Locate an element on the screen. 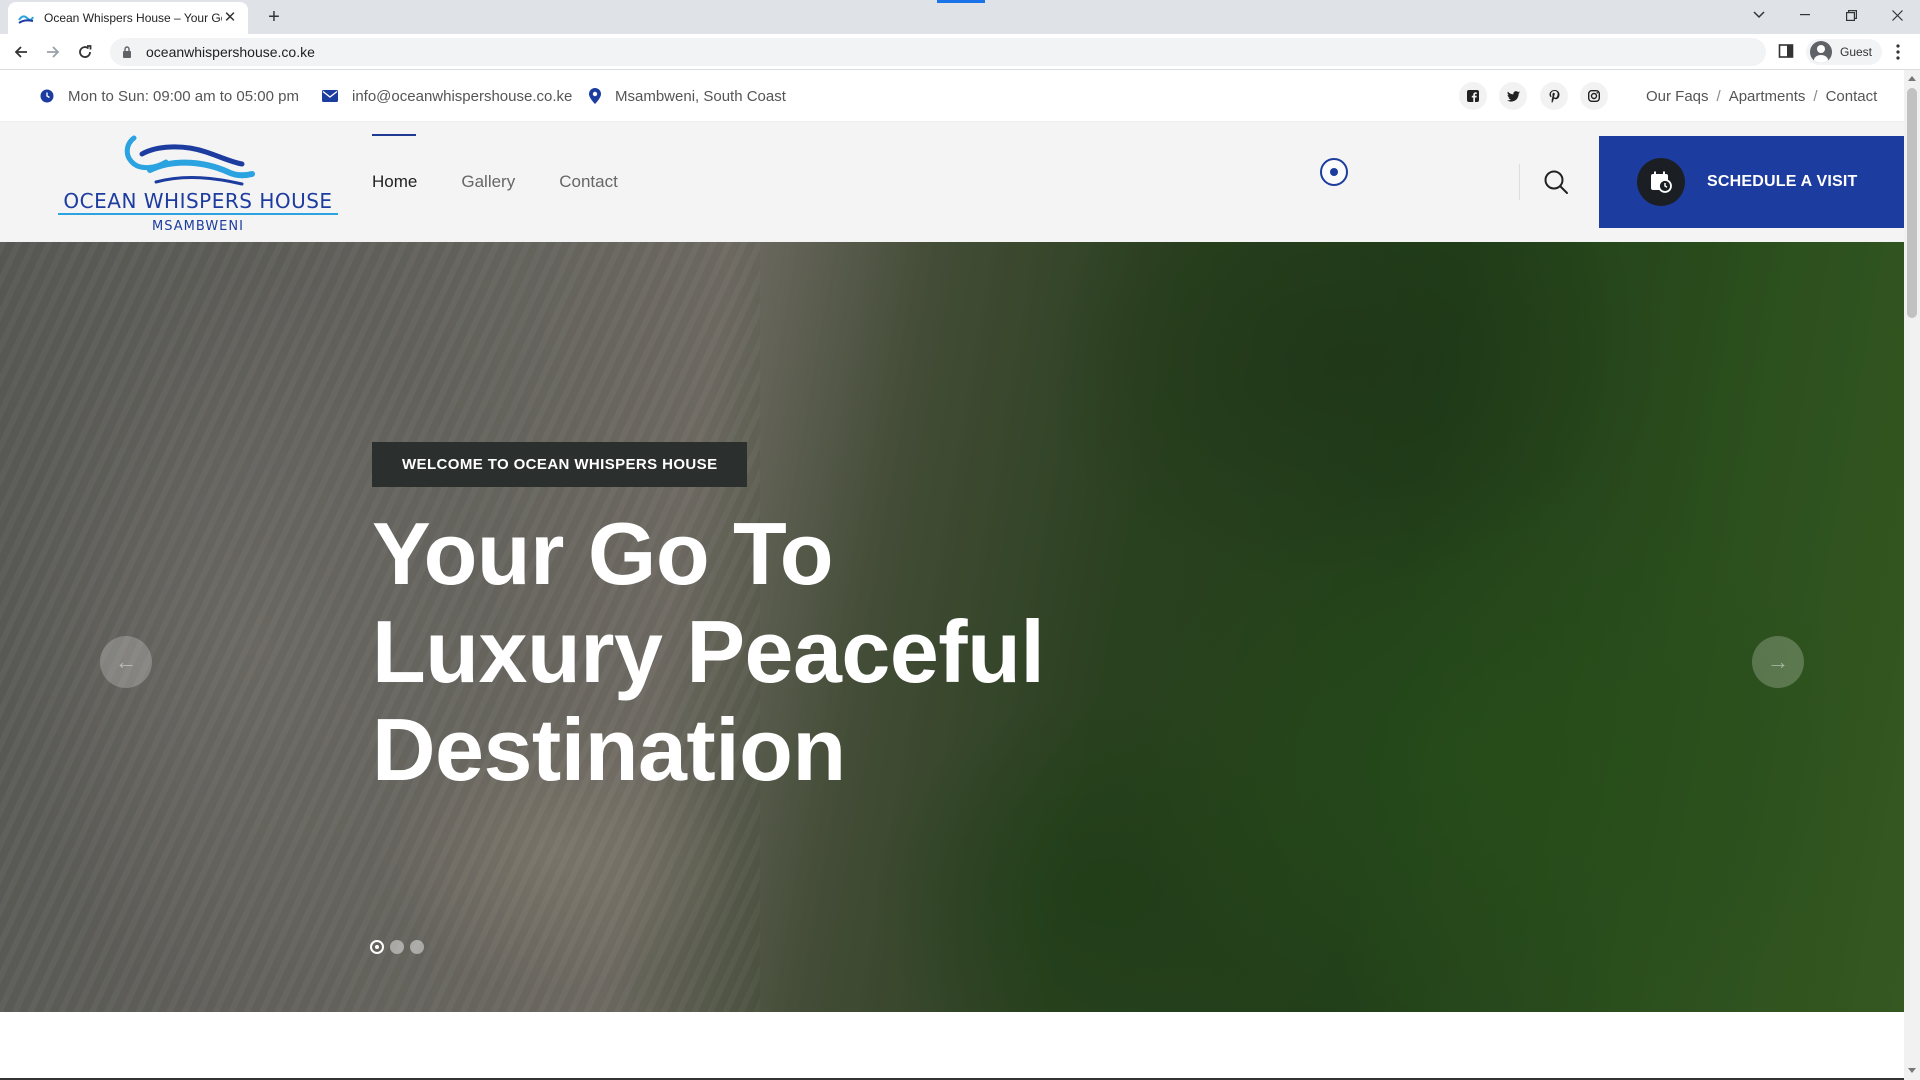 The image size is (1920, 1080). main-nav: Home Gallery Contact is located at coordinates (517, 182).